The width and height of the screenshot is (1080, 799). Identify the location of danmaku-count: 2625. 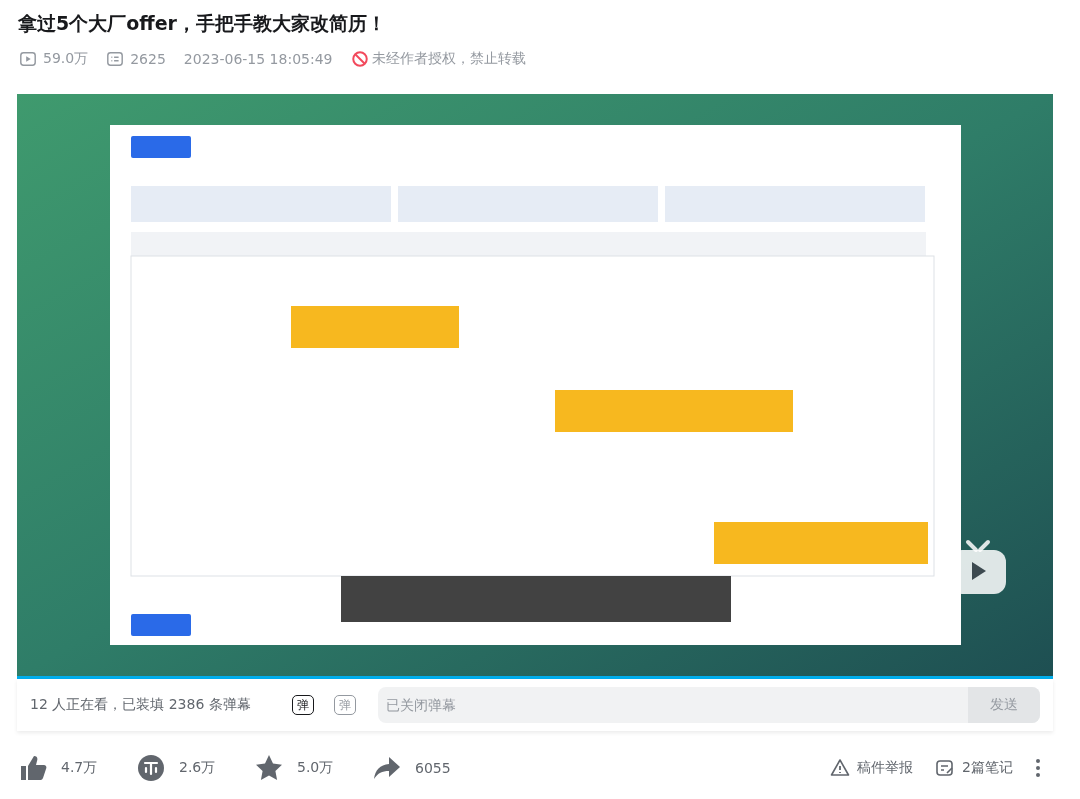
(148, 59).